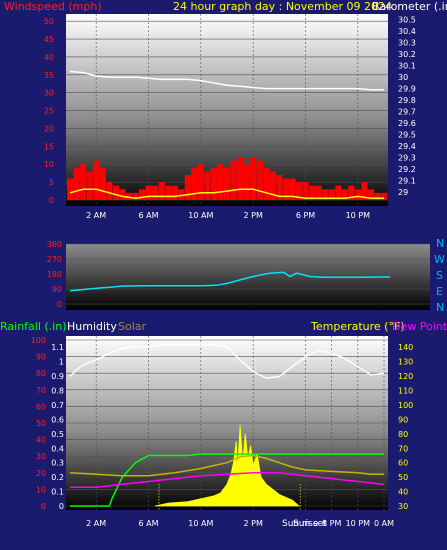 Image resolution: width=447 pixels, height=550 pixels. I want to click on barometer-tick-label: 29.6, so click(407, 123).